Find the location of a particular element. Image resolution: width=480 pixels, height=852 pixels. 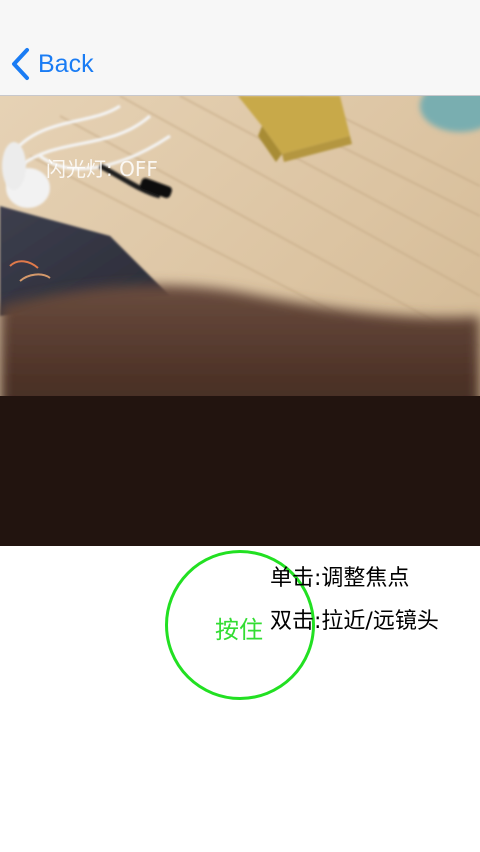

back-button-label: Back is located at coordinates (66, 63).